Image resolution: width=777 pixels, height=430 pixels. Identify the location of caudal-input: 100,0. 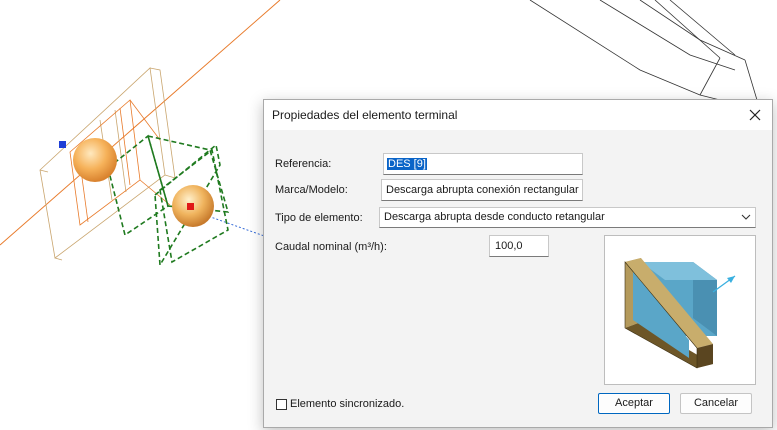
(519, 246).